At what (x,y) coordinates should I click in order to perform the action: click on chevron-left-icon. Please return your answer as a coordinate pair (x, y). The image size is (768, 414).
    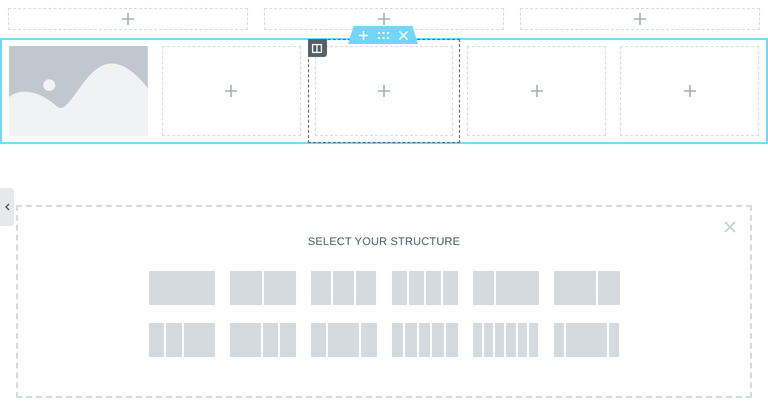
    Looking at the image, I should click on (7, 207).